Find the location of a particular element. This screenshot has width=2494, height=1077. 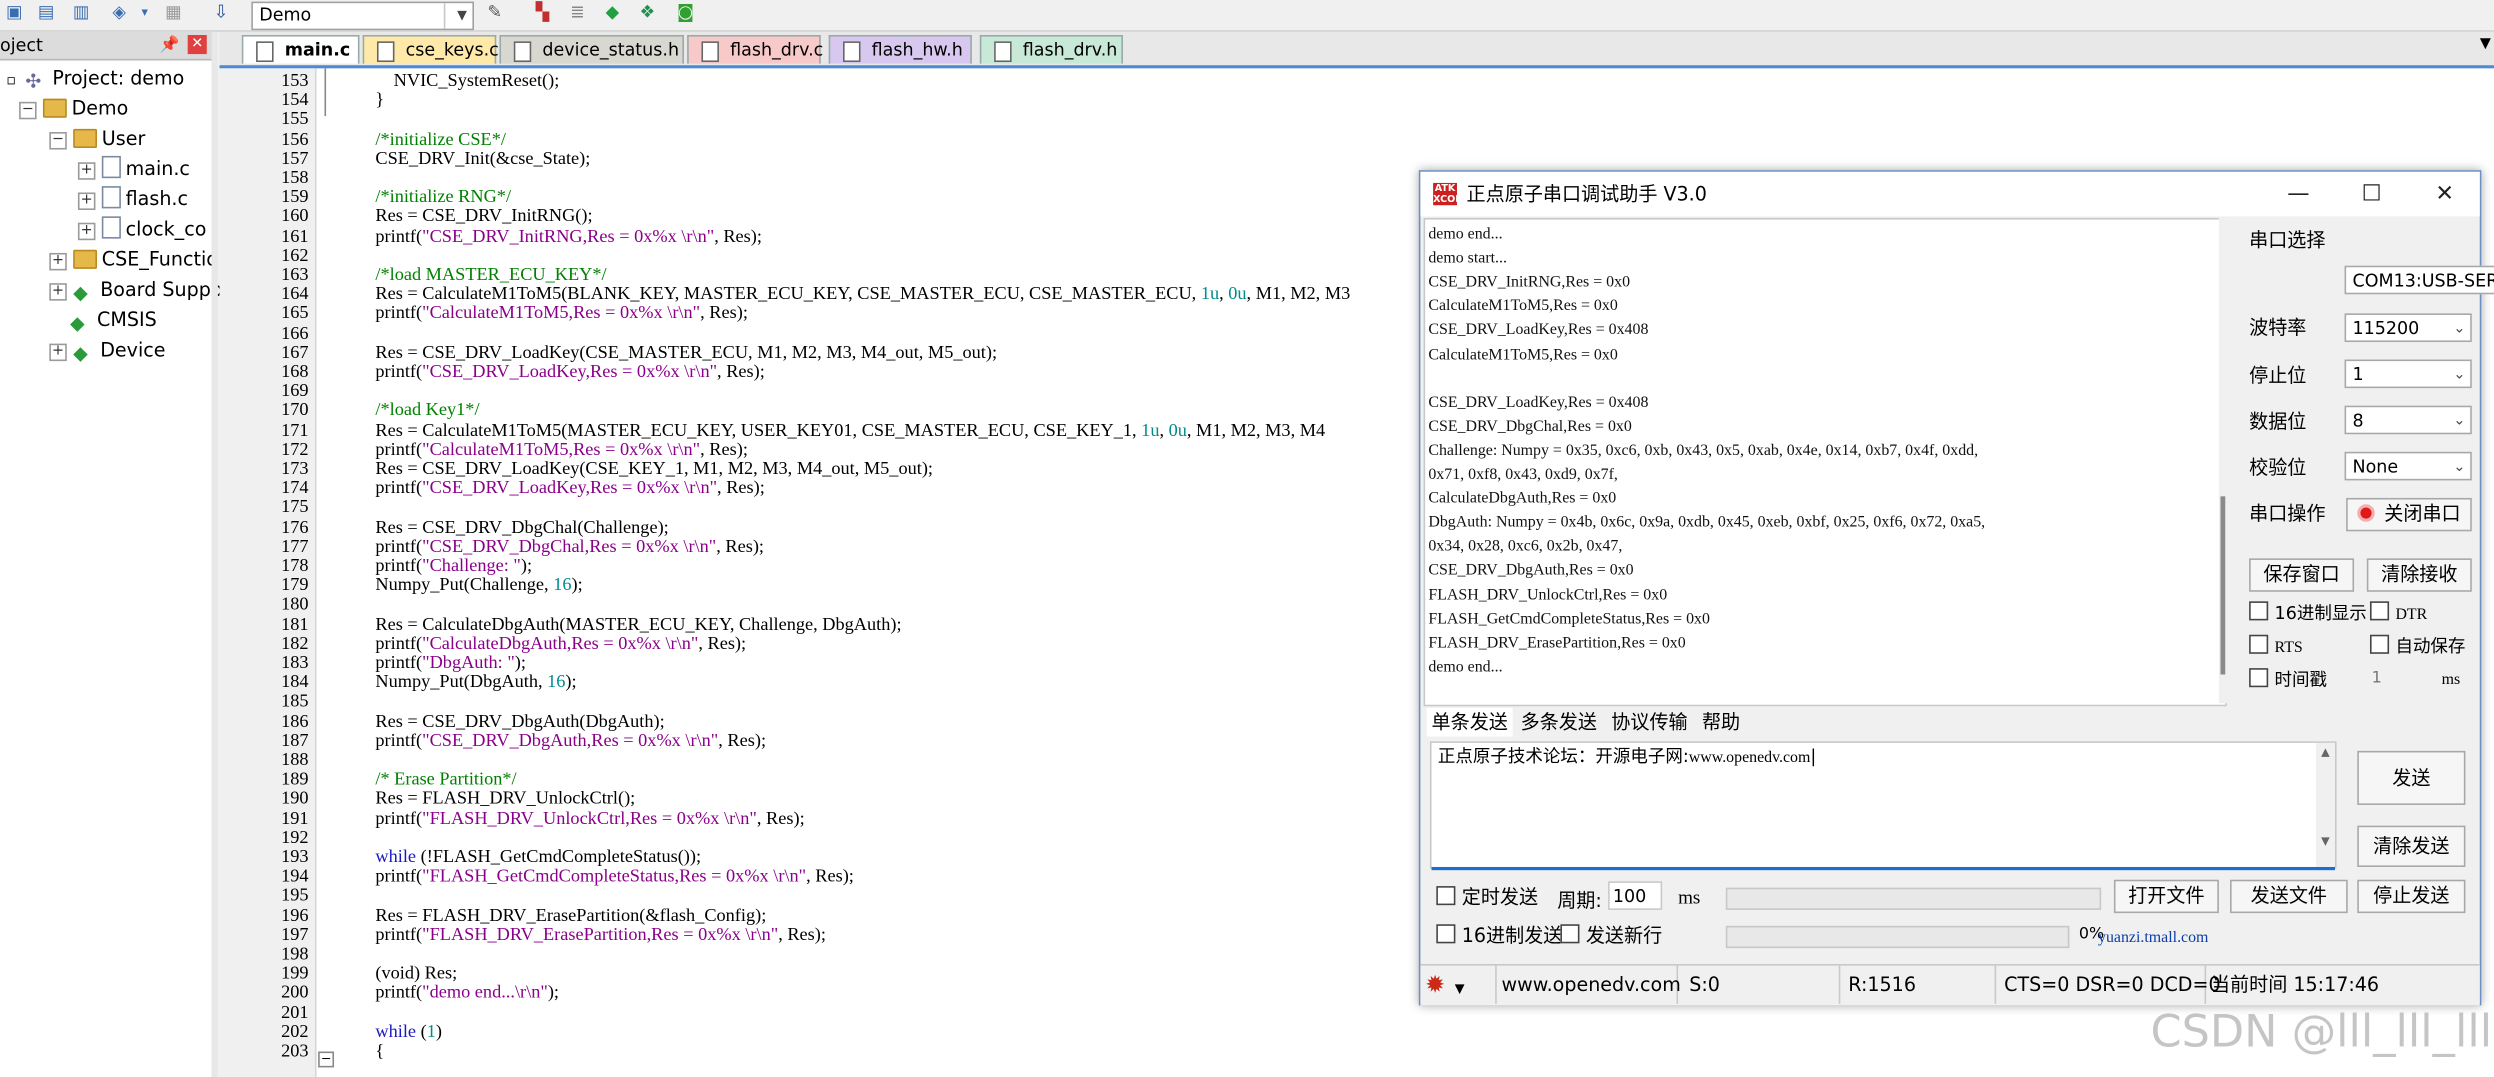

timestamp-checkbox: 时间戳 is located at coordinates (2288, 680).